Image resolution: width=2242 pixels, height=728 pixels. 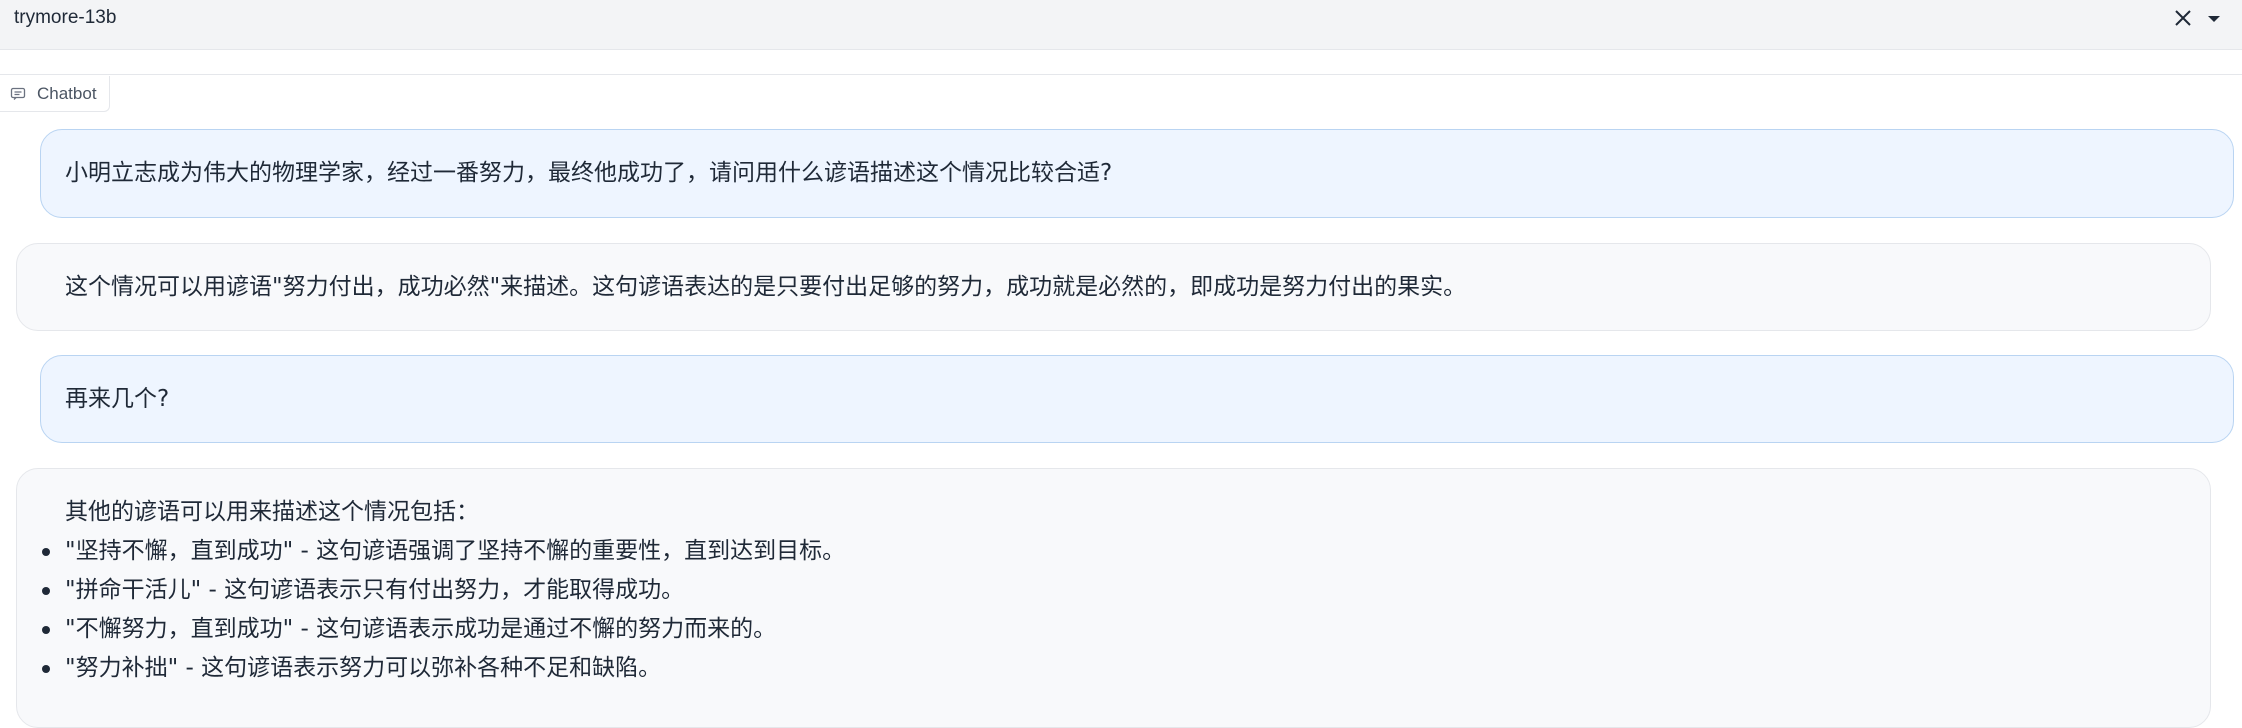 What do you see at coordinates (363, 668) in the screenshot?
I see `list-item-text: "努力补拙" - 这句谚语表示努力可以弥补各种不足和缺陷。` at bounding box center [363, 668].